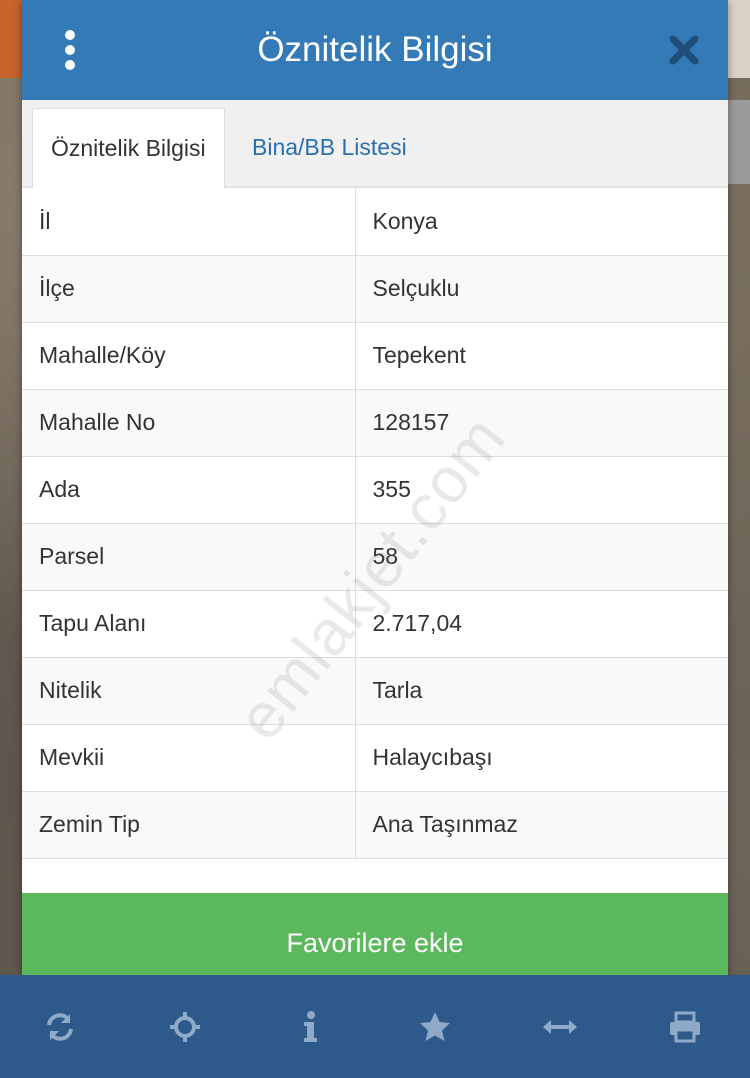  I want to click on star-icon, so click(435, 1027).